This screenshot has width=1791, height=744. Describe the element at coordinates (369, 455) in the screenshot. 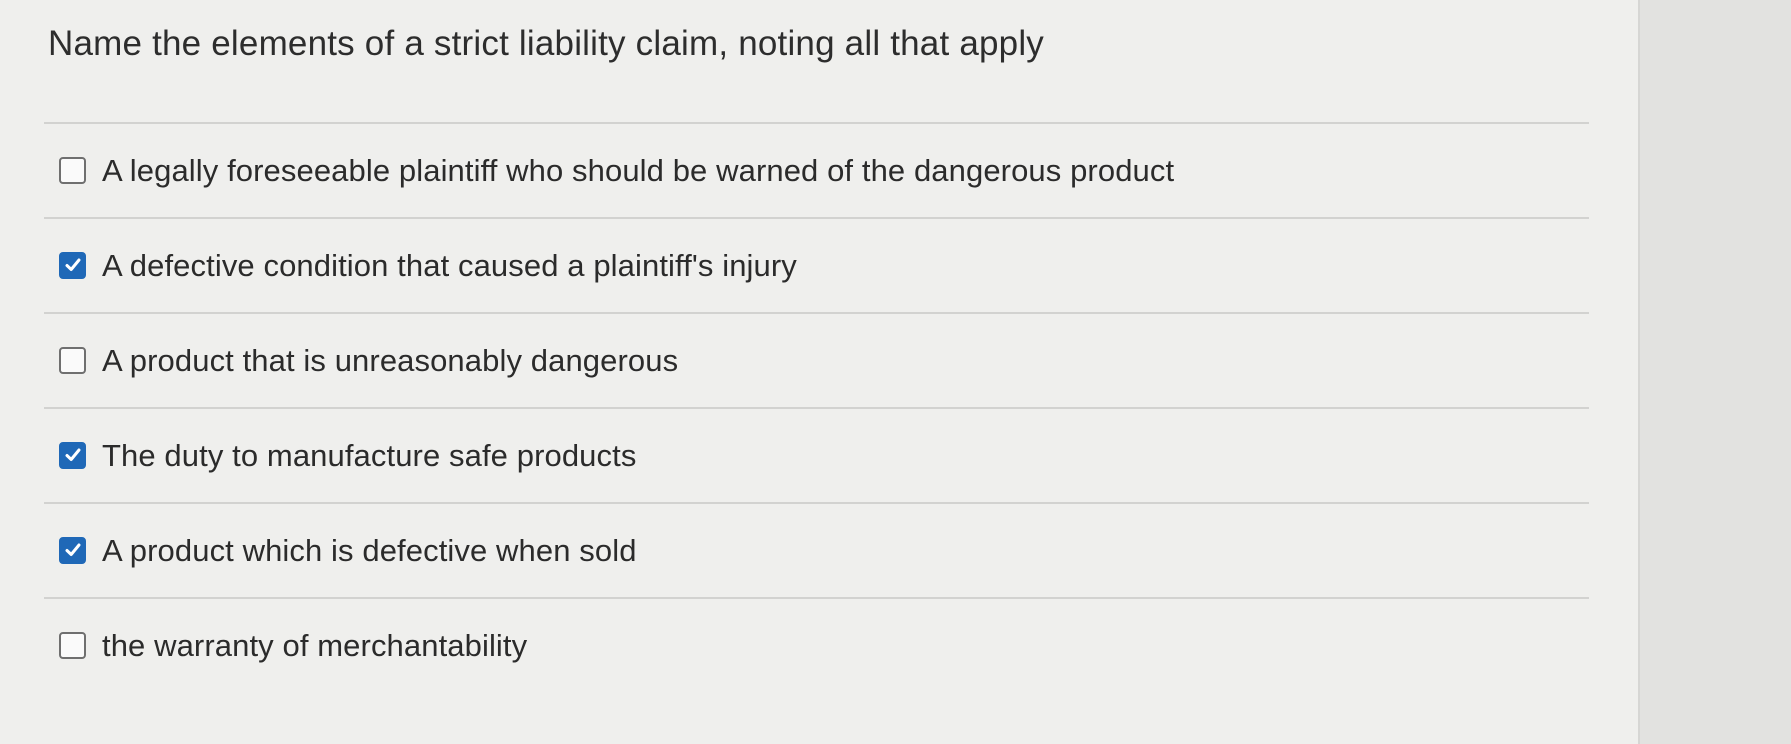

I see `answer-option-label: The duty to manufacture safe products` at that location.